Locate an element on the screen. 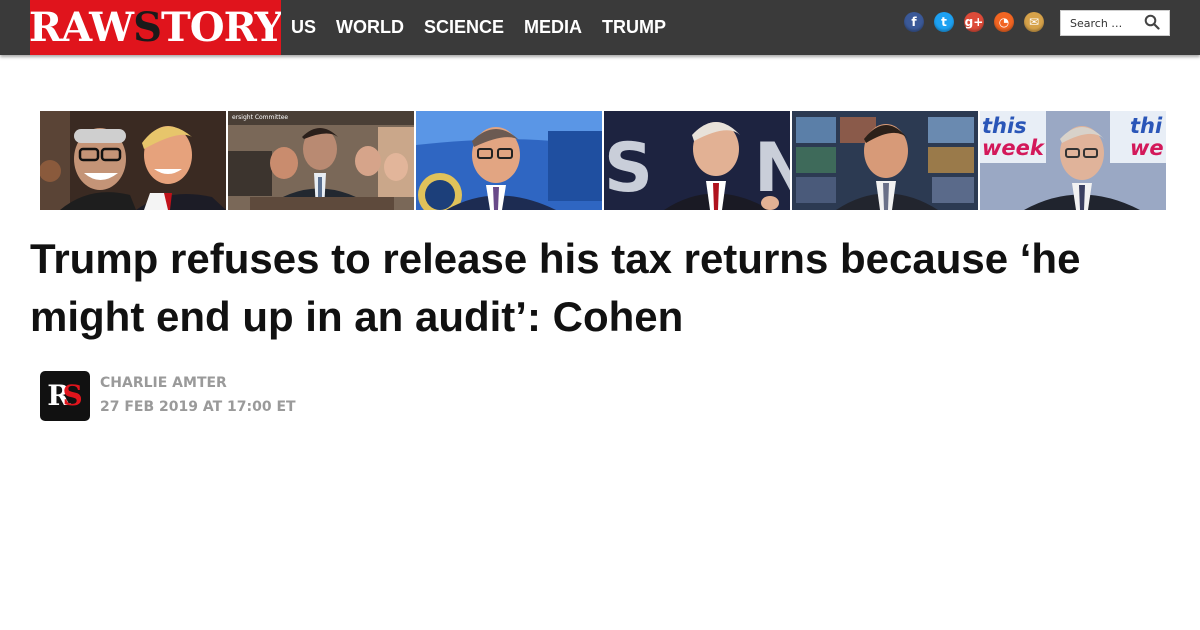  twitter-icon: t is located at coordinates (944, 22).